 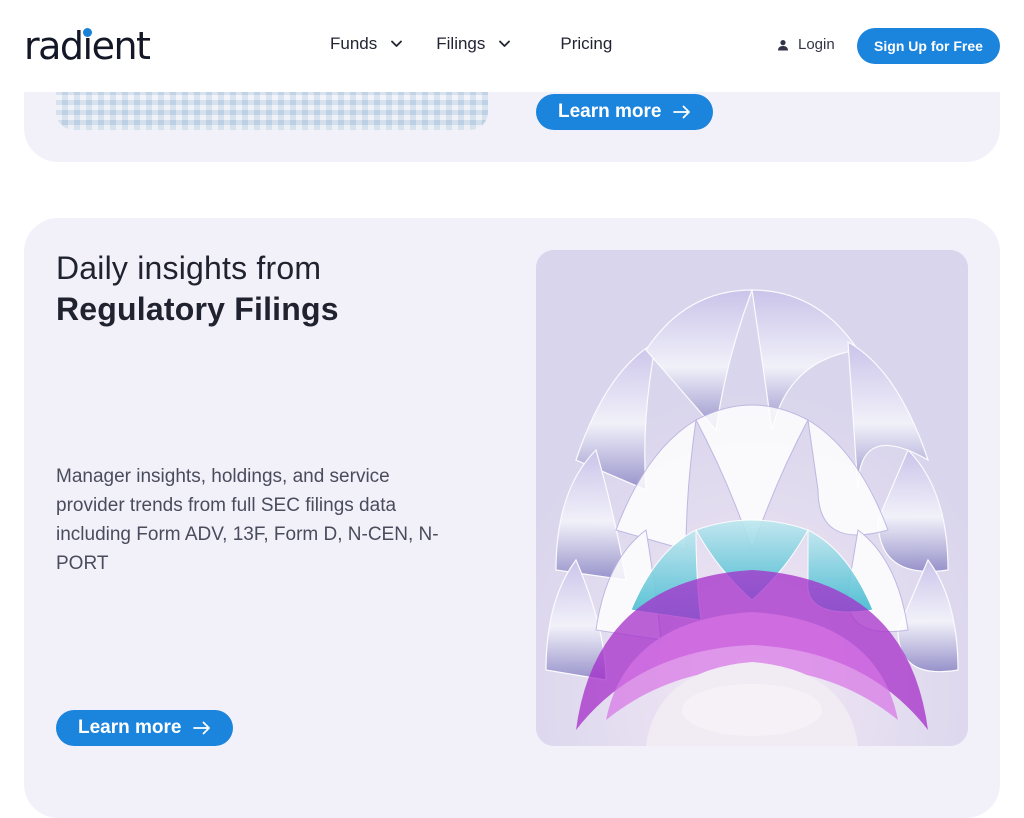 What do you see at coordinates (354, 43) in the screenshot?
I see `nav-item-funds-label: Funds` at bounding box center [354, 43].